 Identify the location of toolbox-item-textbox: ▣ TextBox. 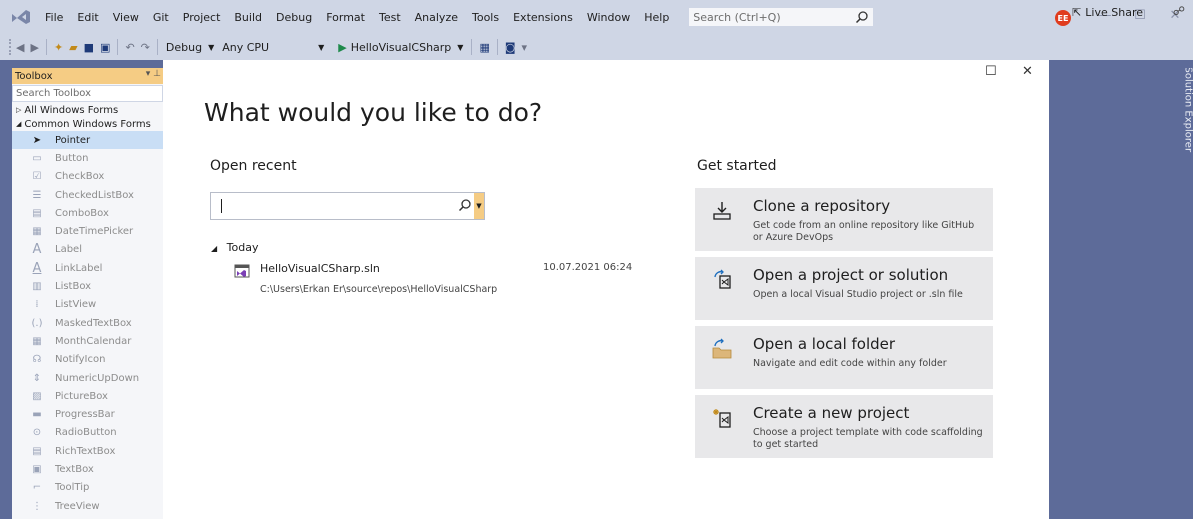
(87, 469).